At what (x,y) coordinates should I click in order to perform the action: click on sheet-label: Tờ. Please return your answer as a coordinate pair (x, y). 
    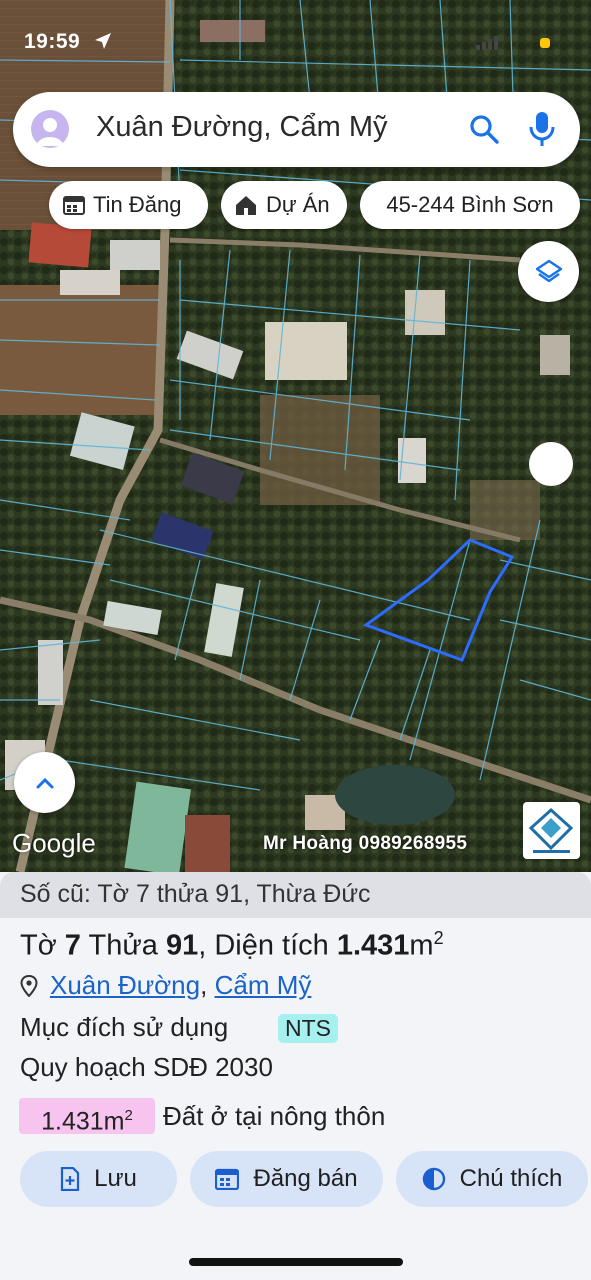
    Looking at the image, I should click on (38, 945).